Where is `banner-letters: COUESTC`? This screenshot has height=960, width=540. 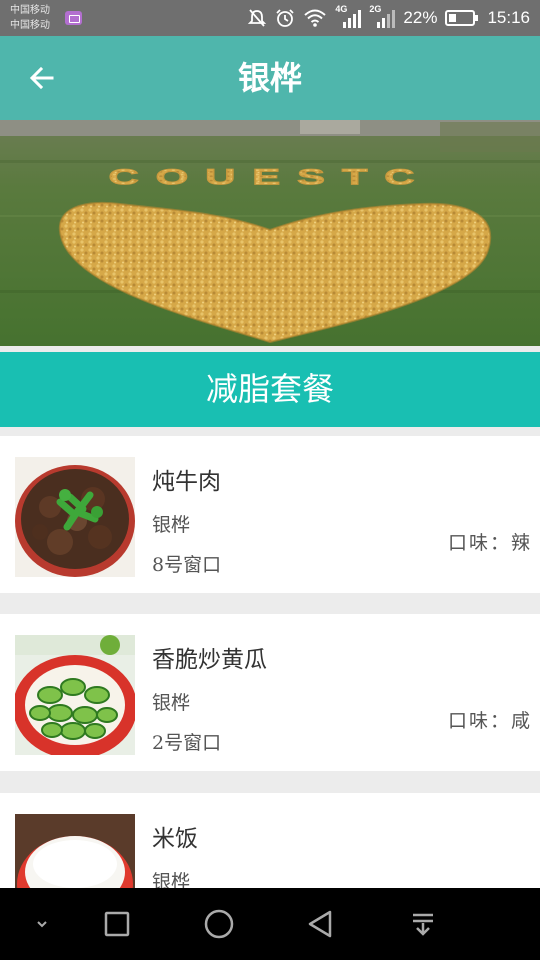 banner-letters: COUESTC is located at coordinates (270, 177).